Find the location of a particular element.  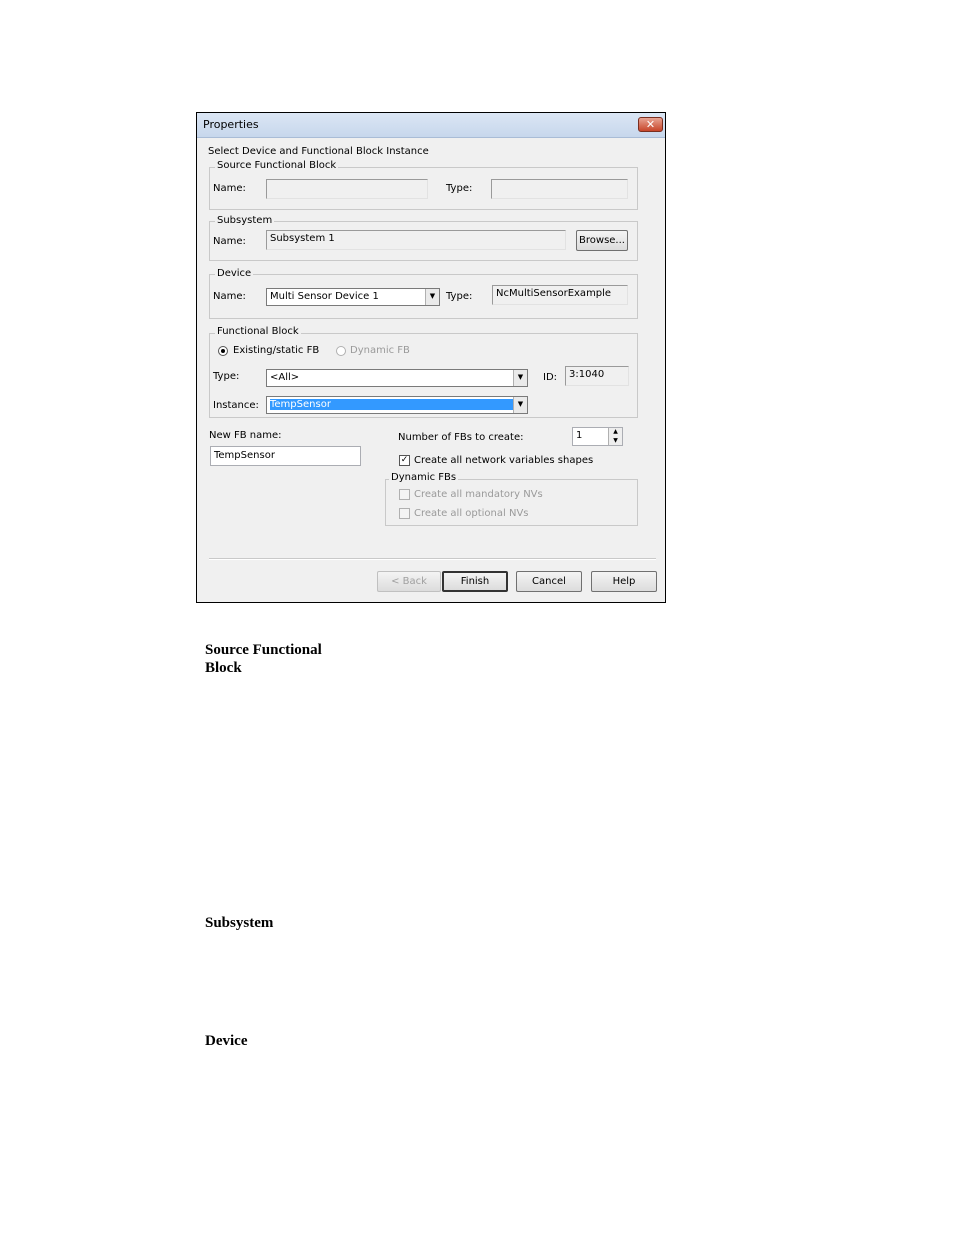

source-name-label: Name: is located at coordinates (229, 188).